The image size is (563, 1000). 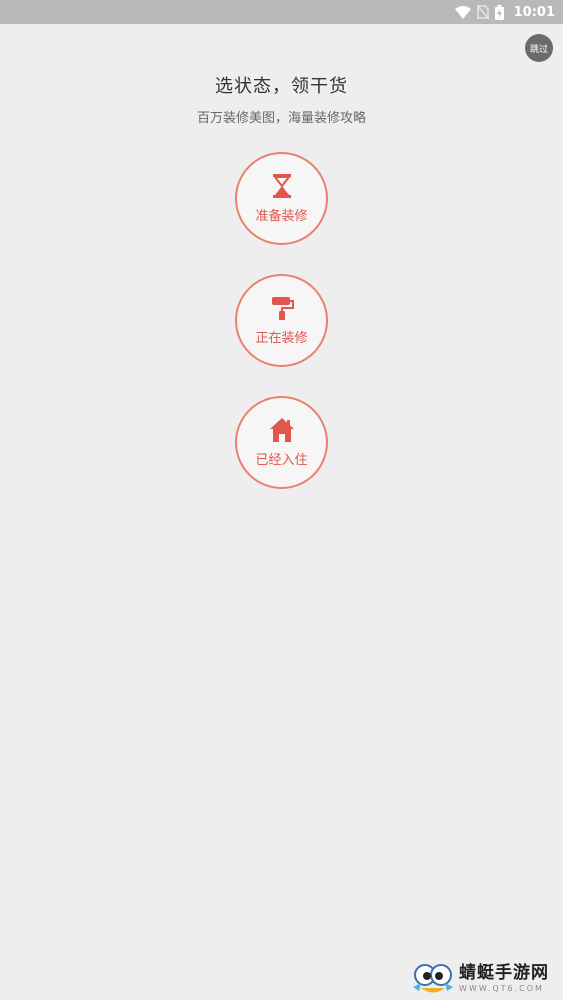 I want to click on option-label: 正在装修, so click(x=281, y=338).